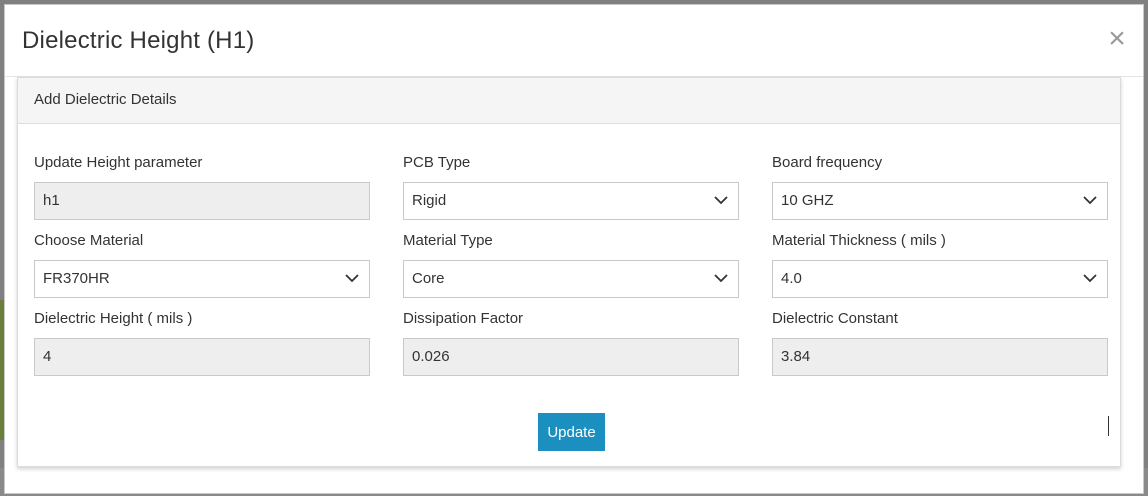  I want to click on update-button: Update, so click(571, 432).